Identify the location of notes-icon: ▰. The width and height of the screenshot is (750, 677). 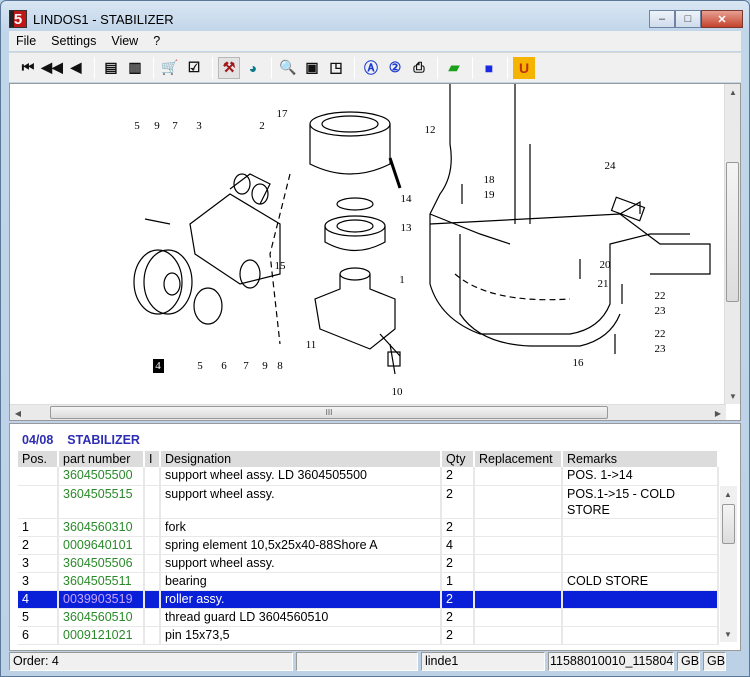
(454, 67).